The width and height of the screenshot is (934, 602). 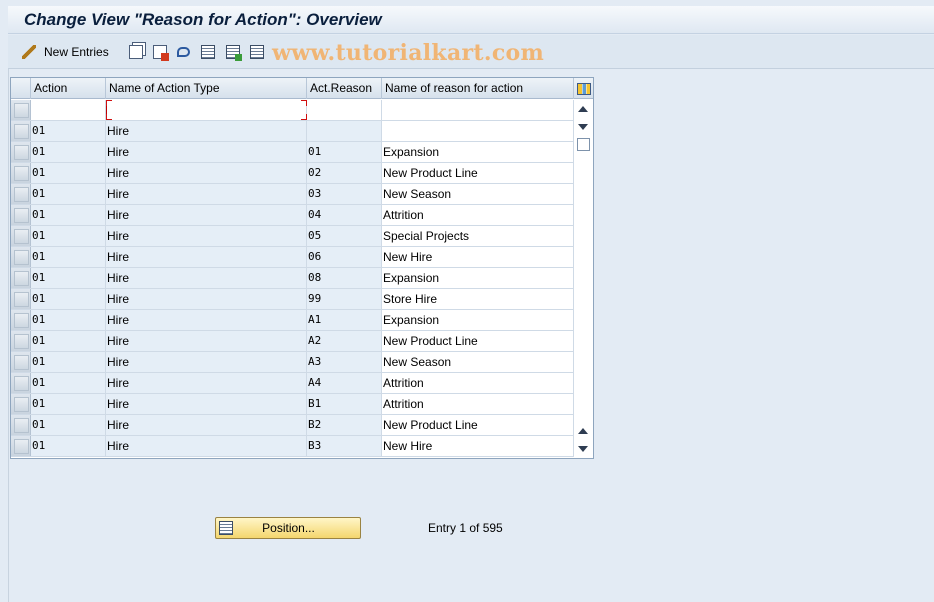 What do you see at coordinates (478, 88) in the screenshot?
I see `column-header-reason-name: Name of reason for action` at bounding box center [478, 88].